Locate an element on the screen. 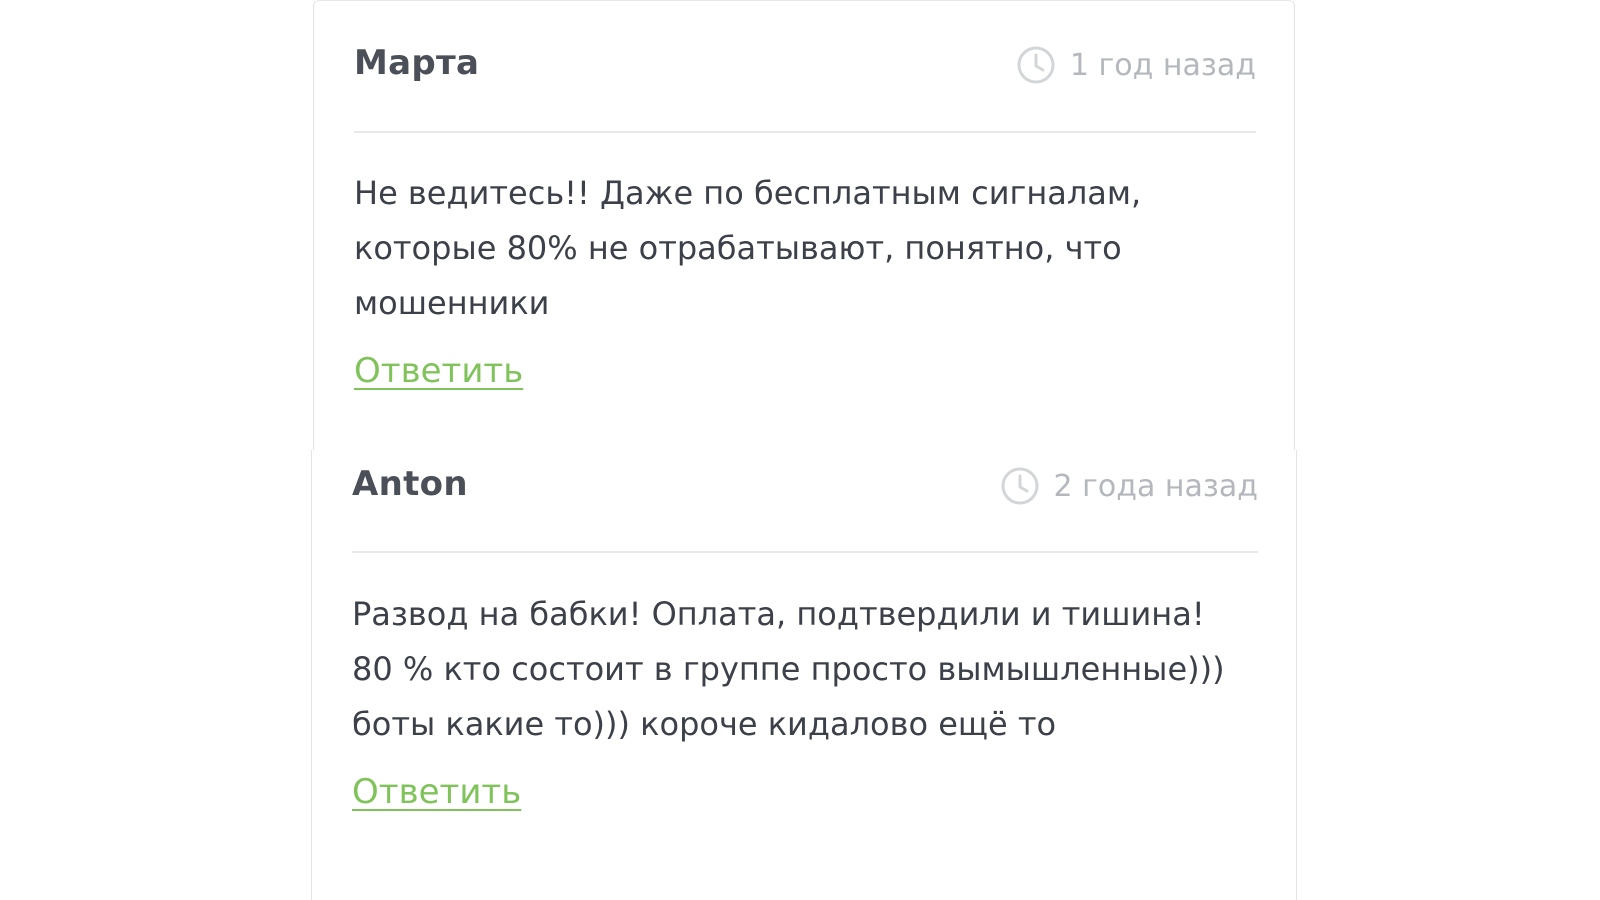  comment-text-line: мошенники is located at coordinates (452, 303).